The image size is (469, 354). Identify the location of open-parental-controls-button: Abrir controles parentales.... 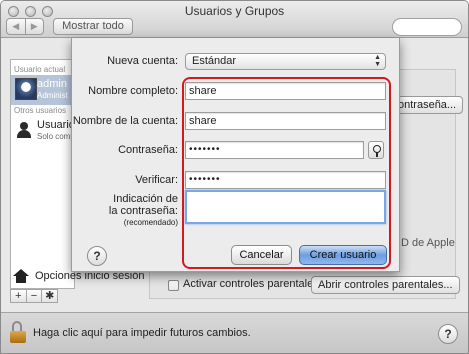
(385, 285).